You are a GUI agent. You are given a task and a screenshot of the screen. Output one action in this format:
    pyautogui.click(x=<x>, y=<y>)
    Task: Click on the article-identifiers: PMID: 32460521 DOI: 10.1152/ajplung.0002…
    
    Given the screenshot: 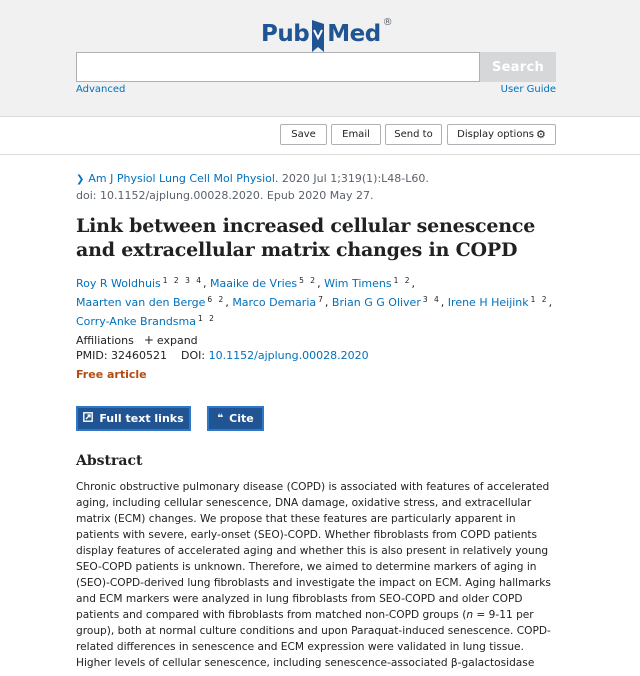 What is the action you would take?
    pyautogui.click(x=222, y=355)
    